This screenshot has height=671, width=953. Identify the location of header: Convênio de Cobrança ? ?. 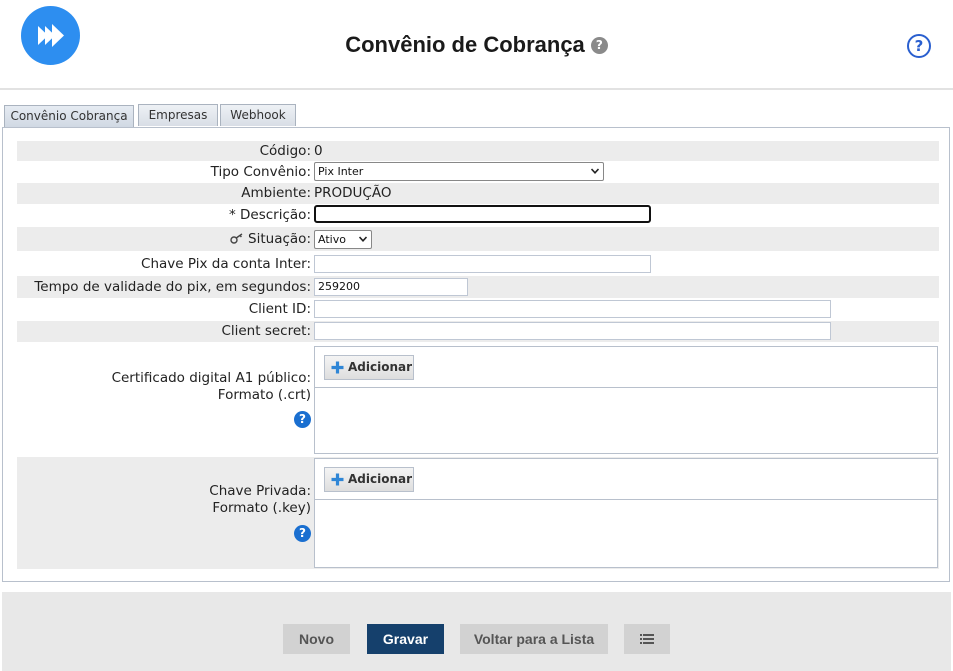
(476, 45).